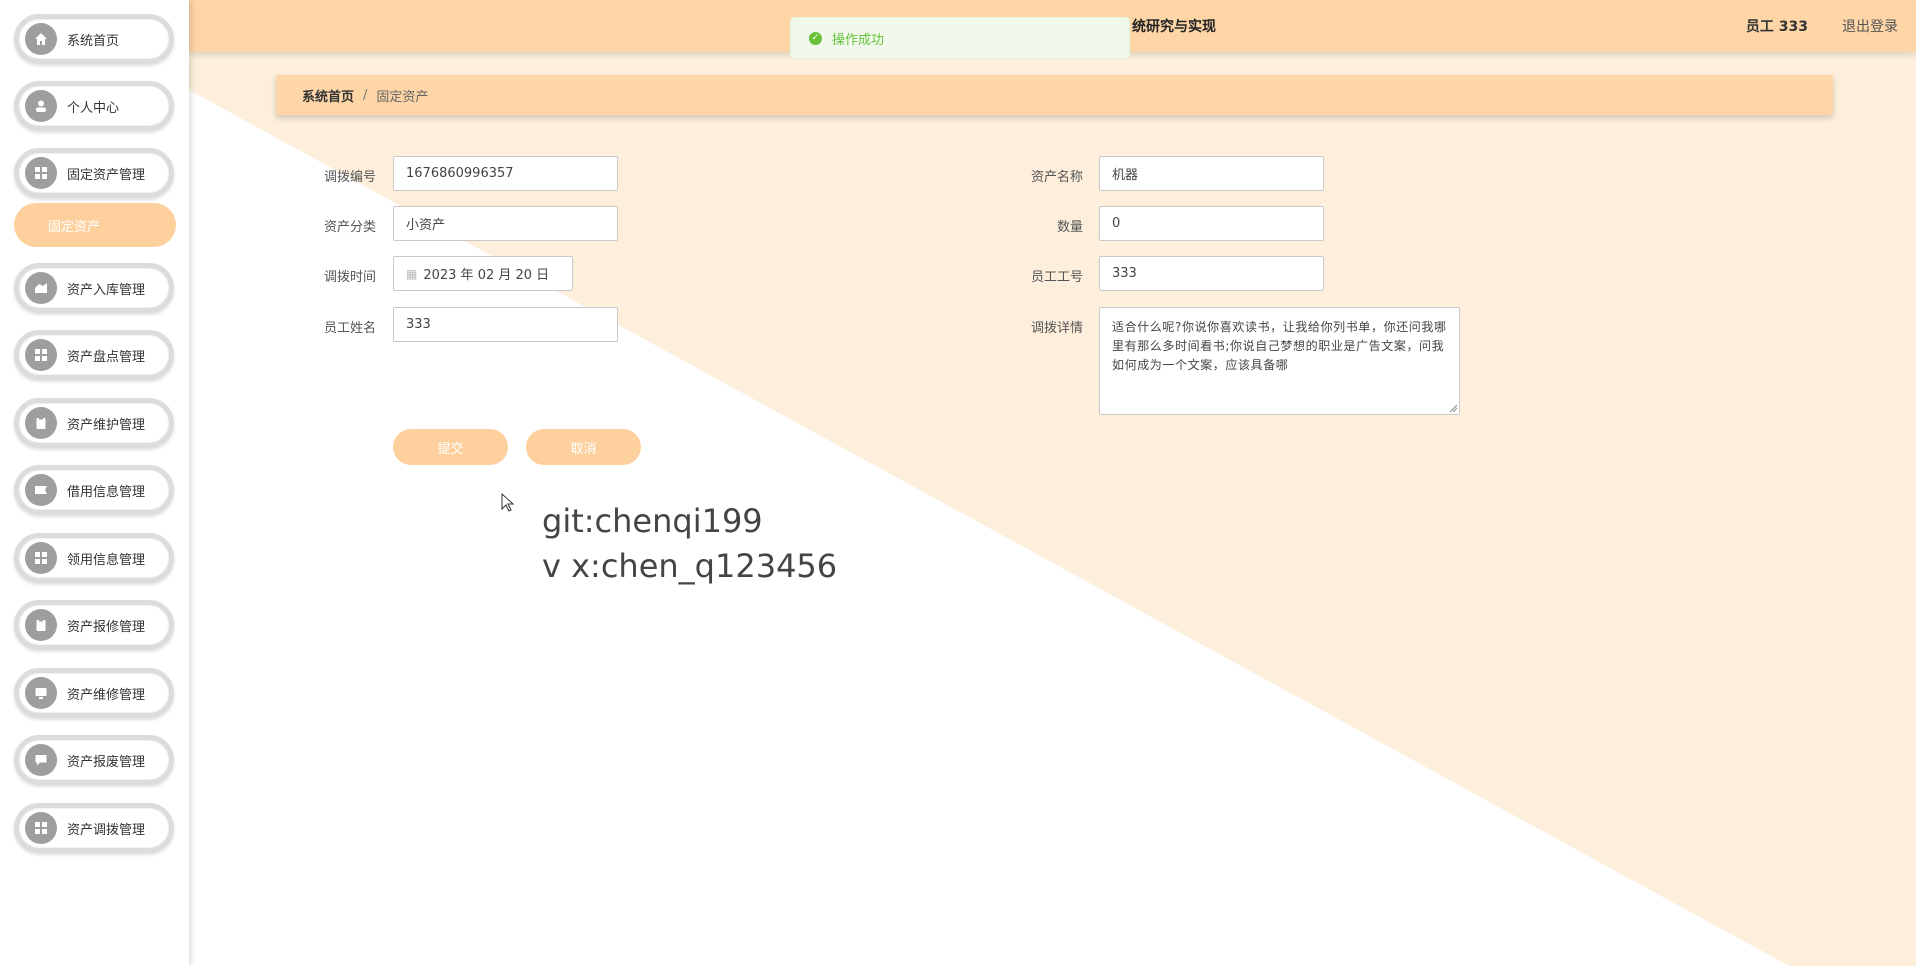 Image resolution: width=1916 pixels, height=966 pixels. I want to click on sidebar-item-asset-transfer: 资产调拨管理, so click(94, 828).